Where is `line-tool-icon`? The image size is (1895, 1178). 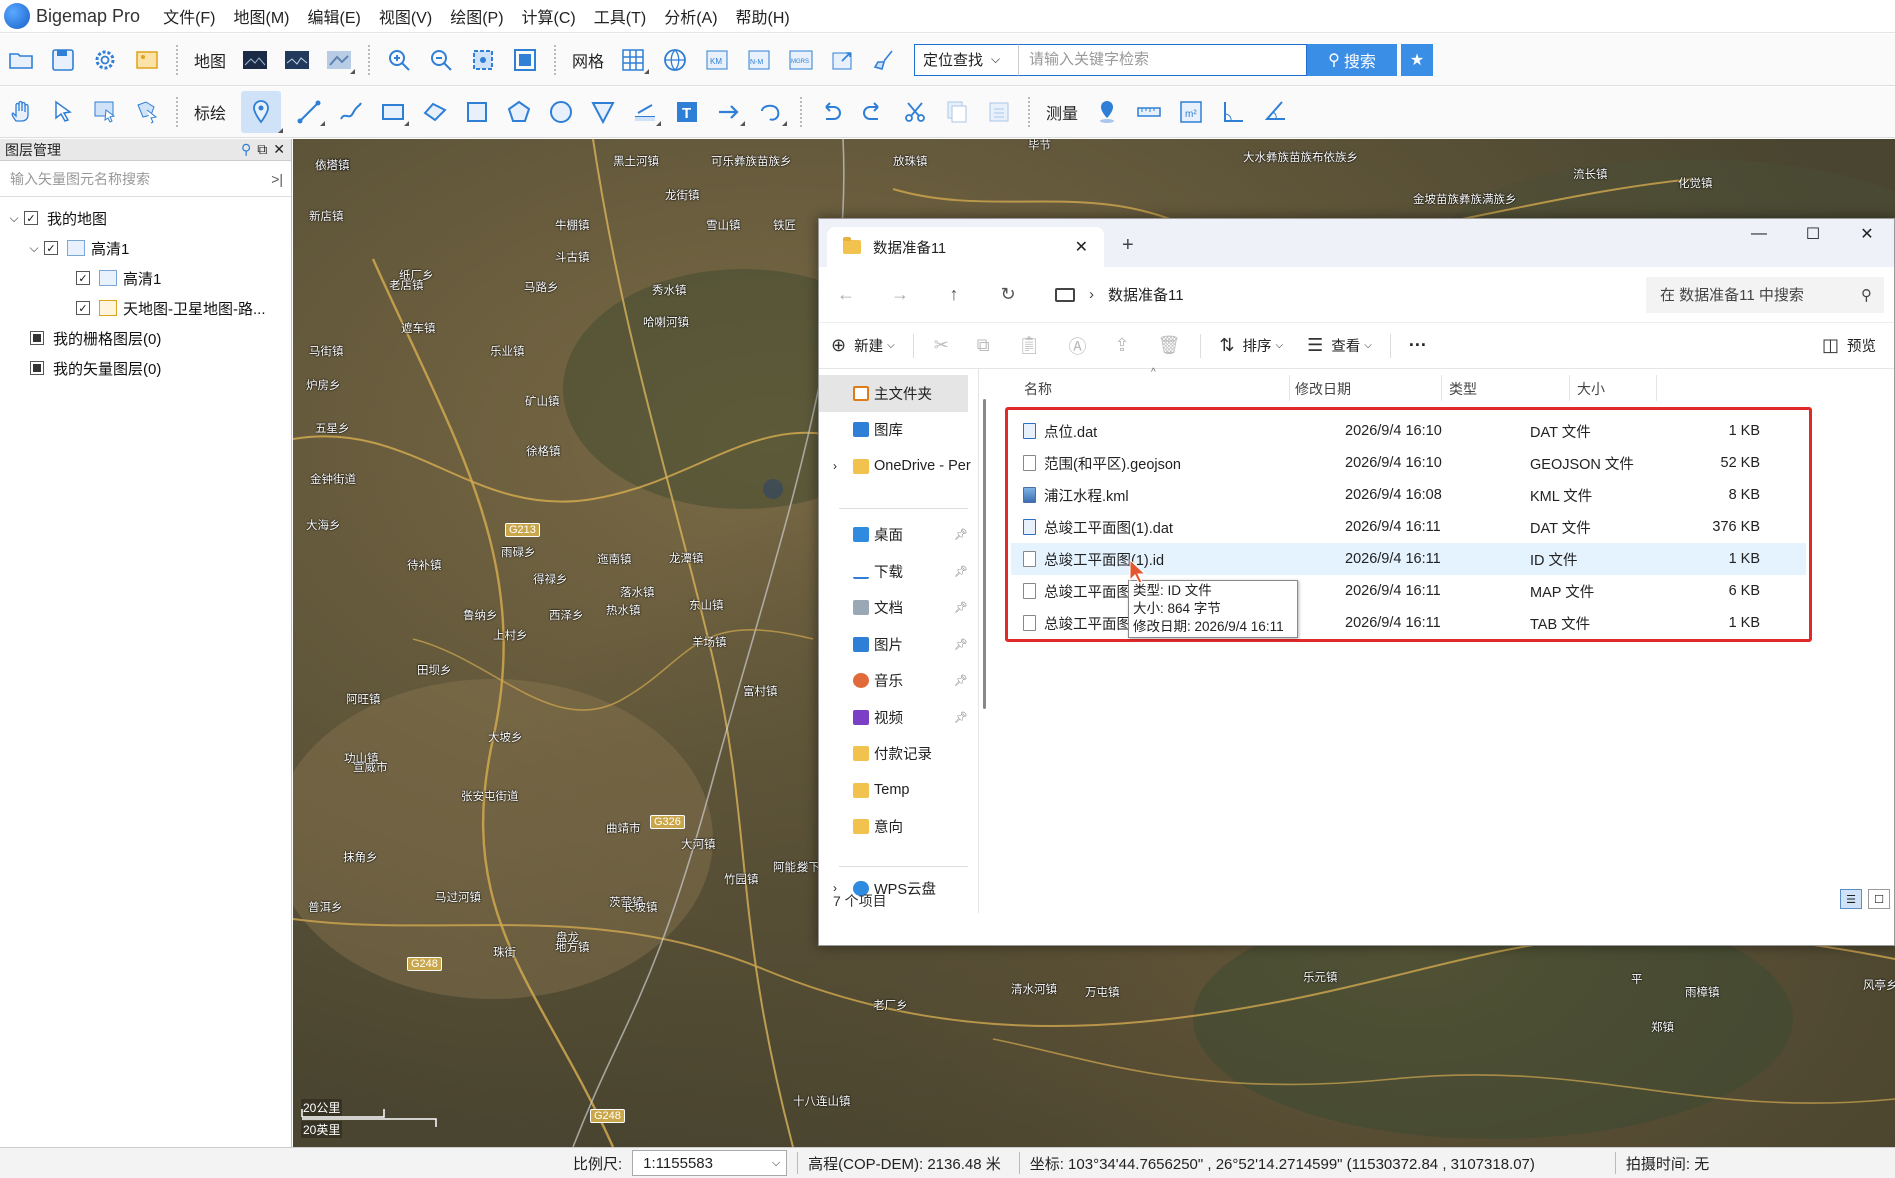
line-tool-icon is located at coordinates (310, 112).